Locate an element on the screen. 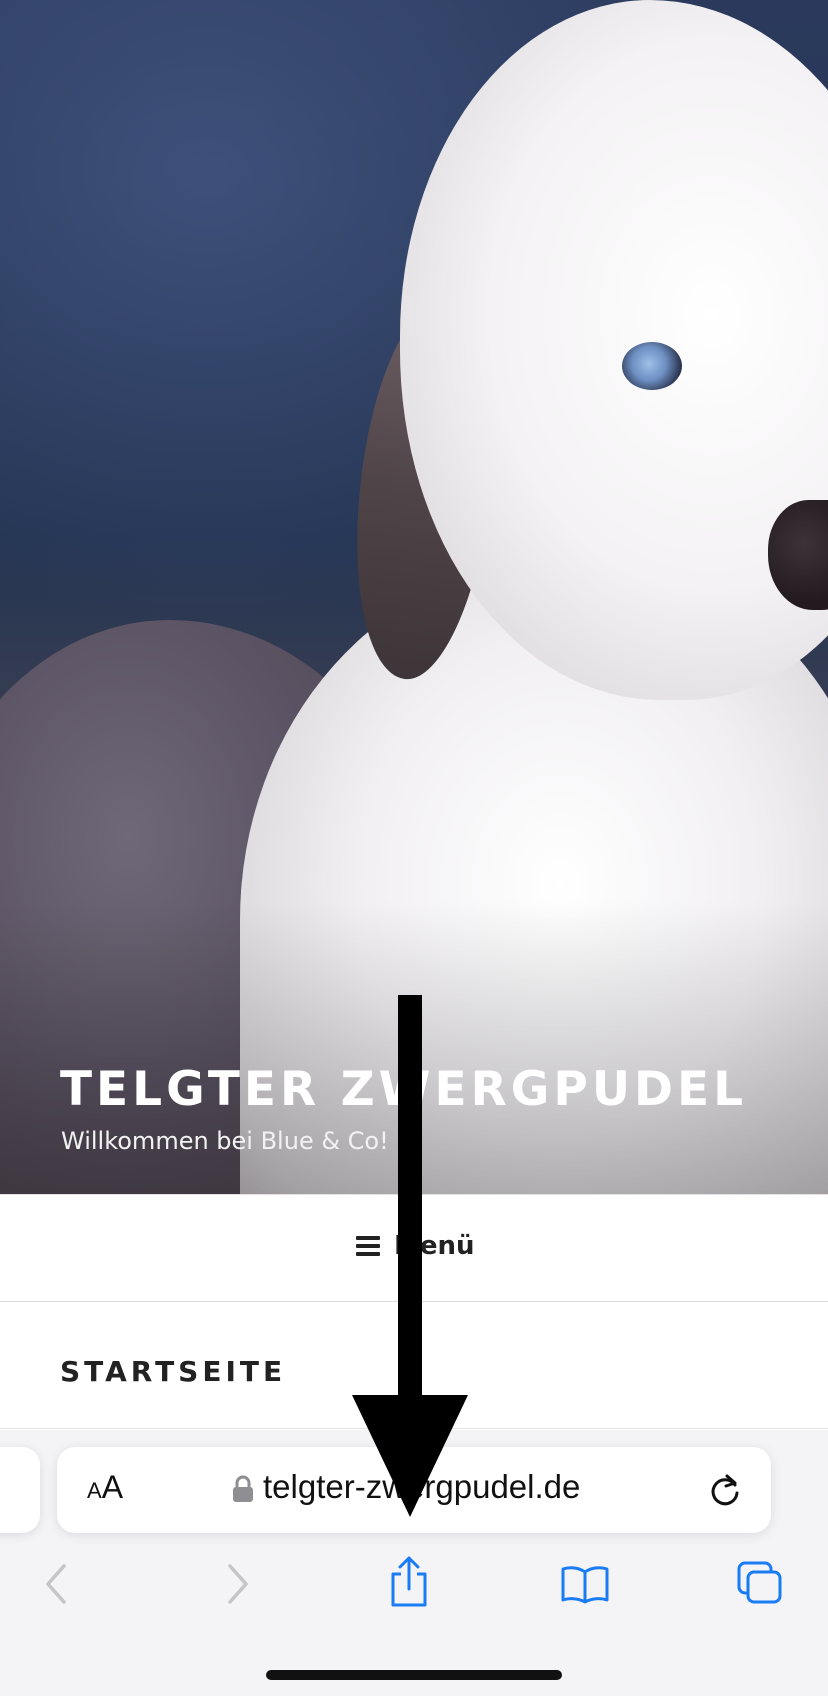 The height and width of the screenshot is (1696, 828). forward-button is located at coordinates (236, 1586).